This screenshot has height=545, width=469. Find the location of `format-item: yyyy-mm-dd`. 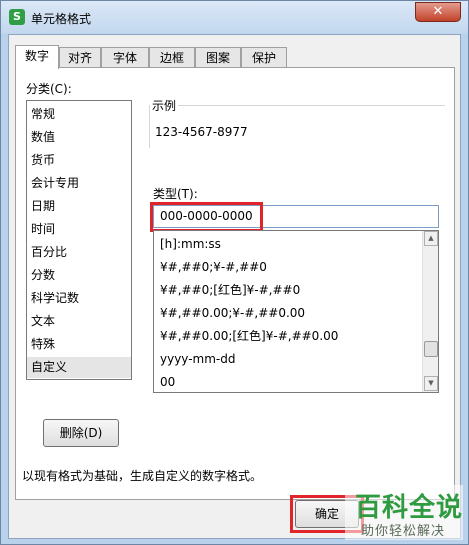

format-item: yyyy-mm-dd is located at coordinates (197, 359).